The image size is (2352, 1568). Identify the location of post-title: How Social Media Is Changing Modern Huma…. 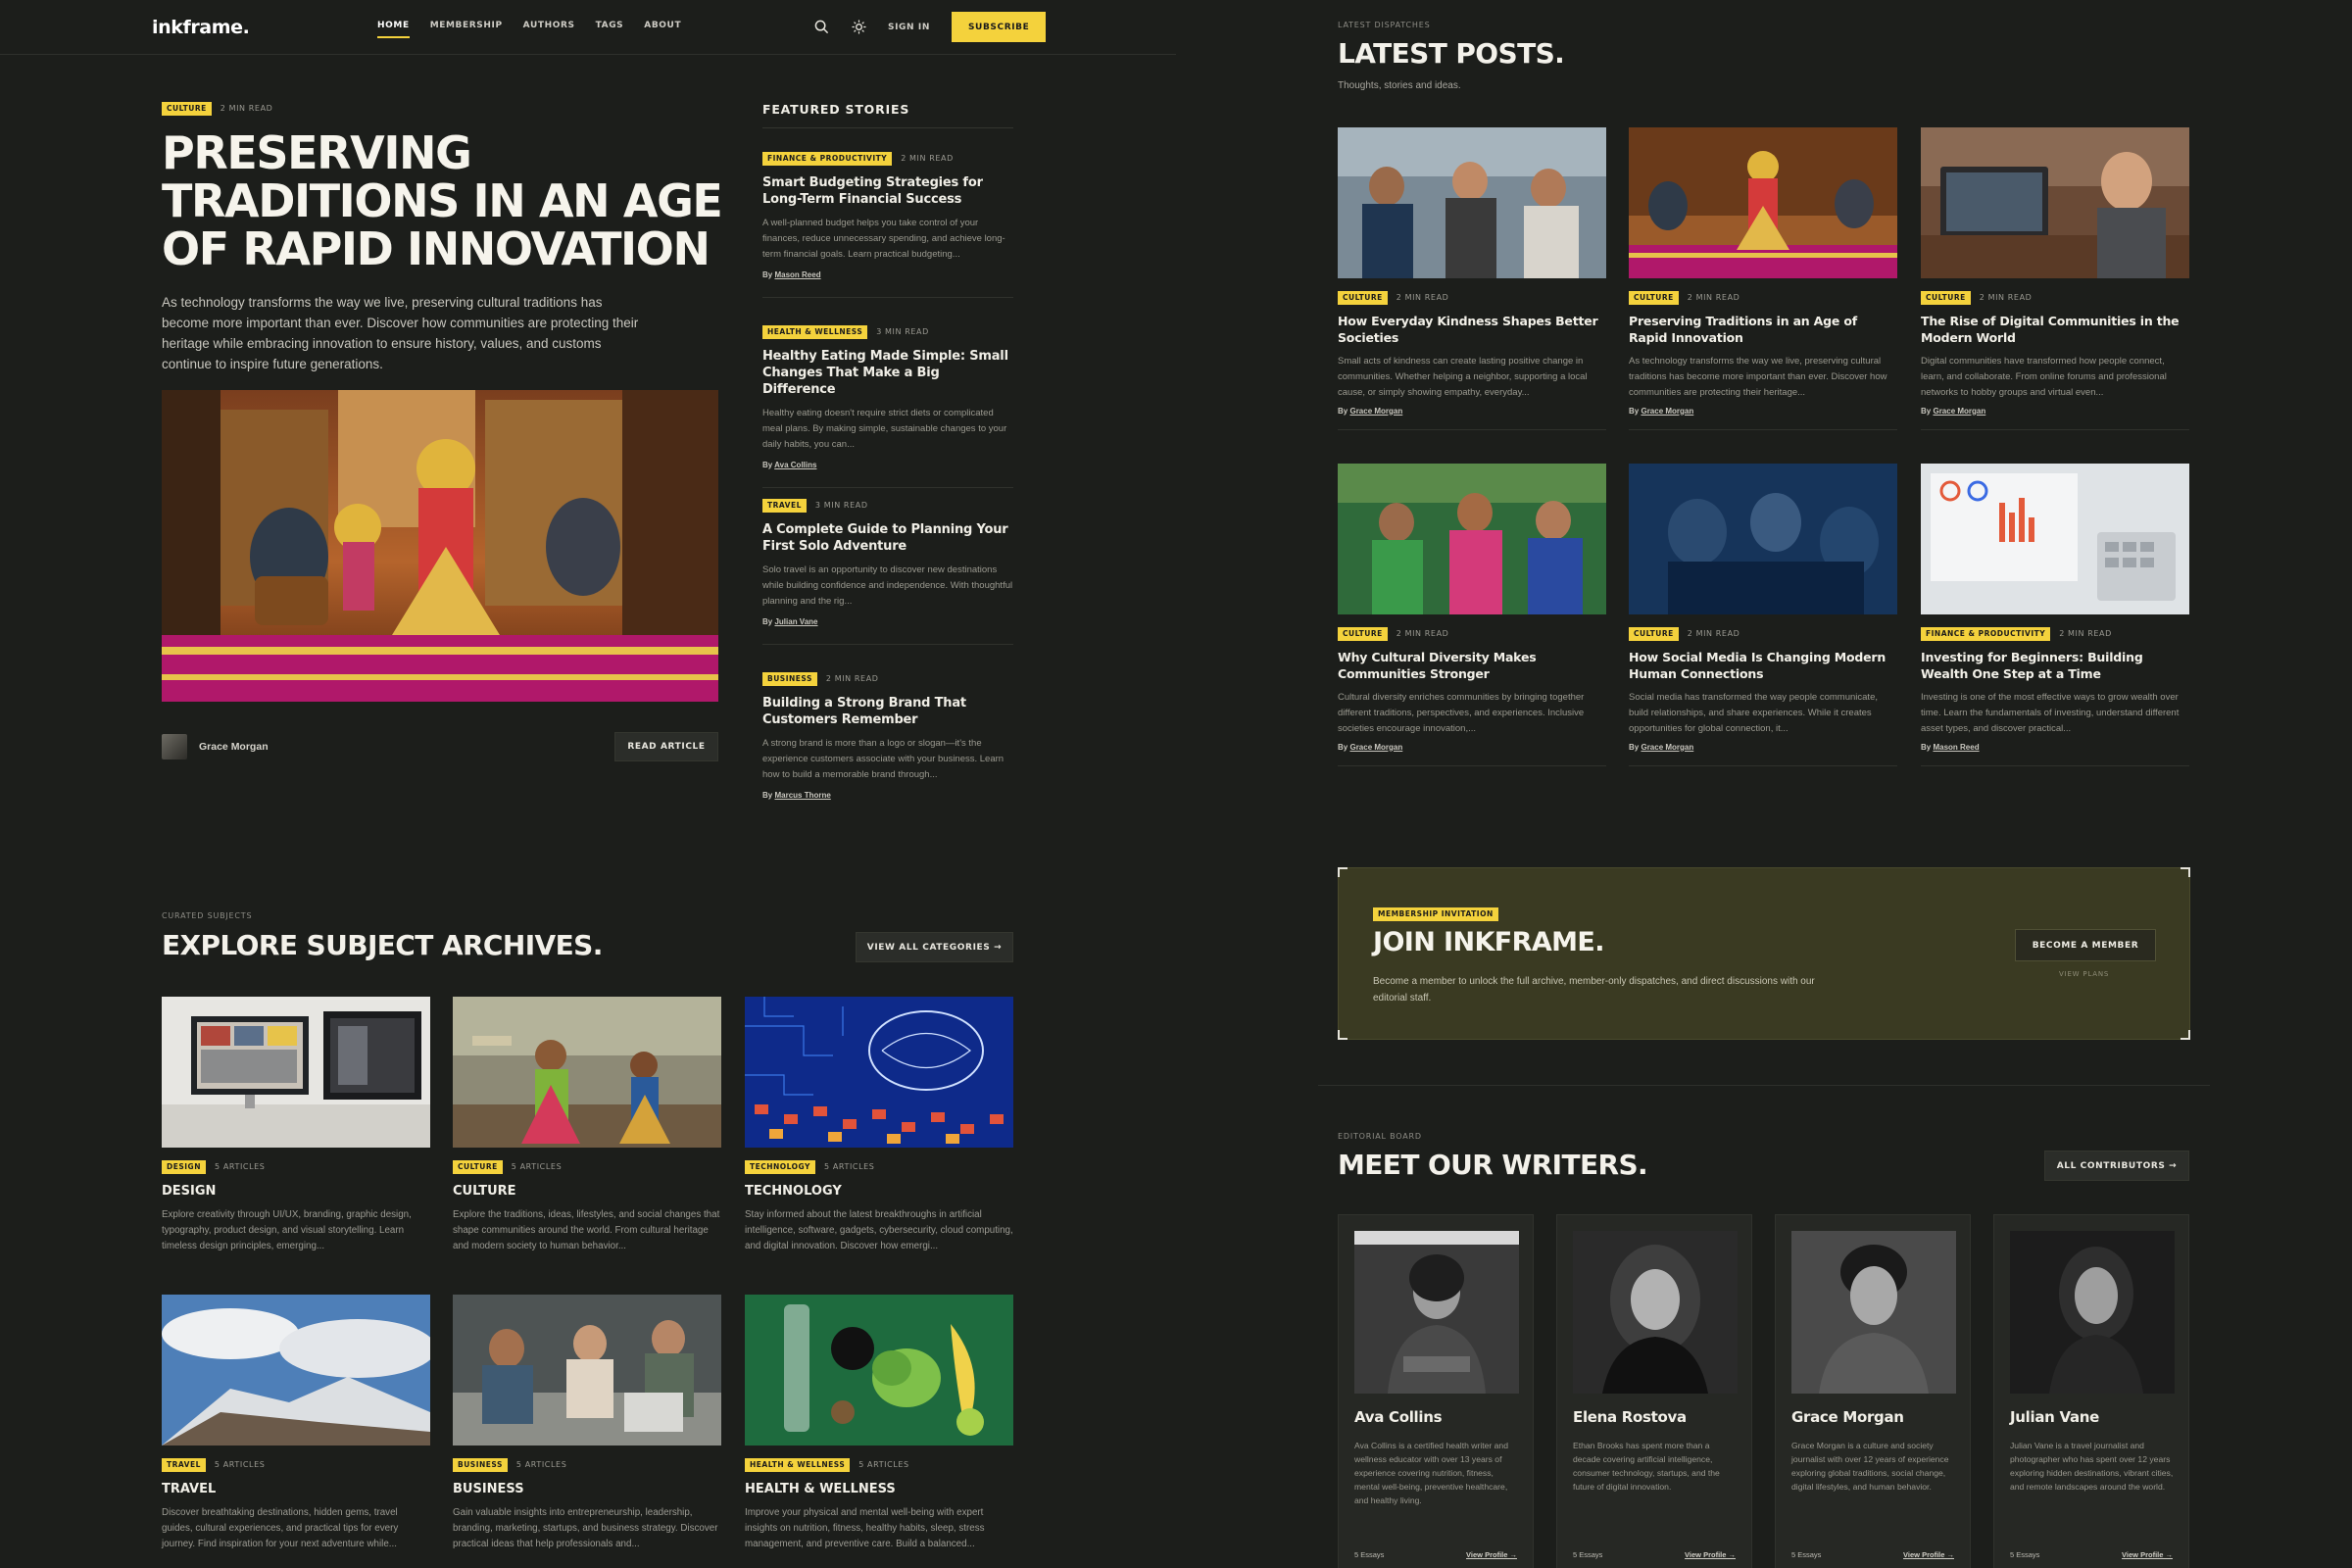
(1763, 665).